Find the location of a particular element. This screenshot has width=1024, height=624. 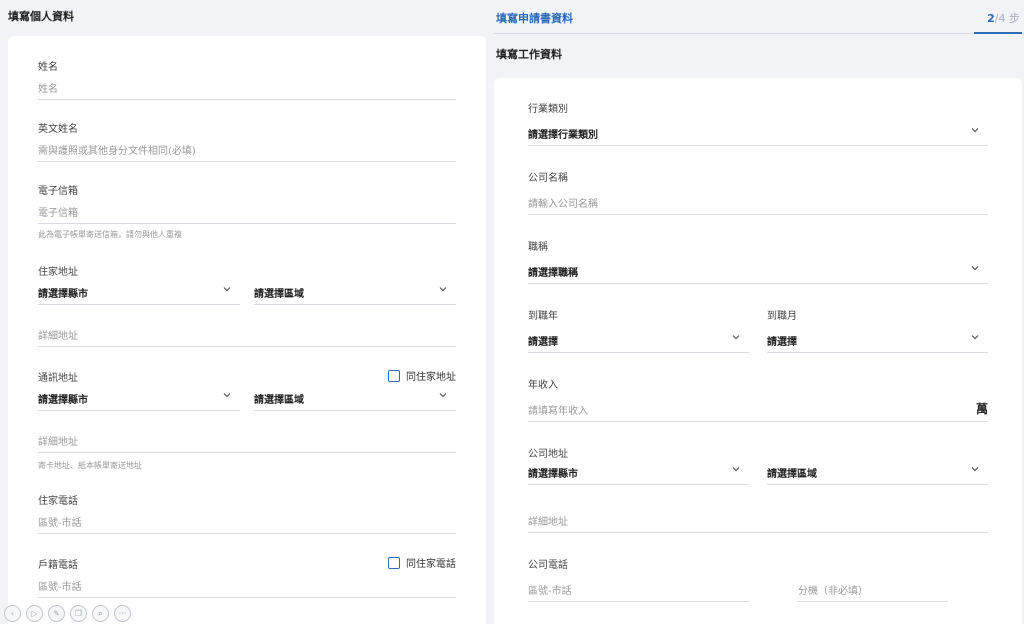

same-as-home-phone-checkbox: 同住家電話 is located at coordinates (422, 562).